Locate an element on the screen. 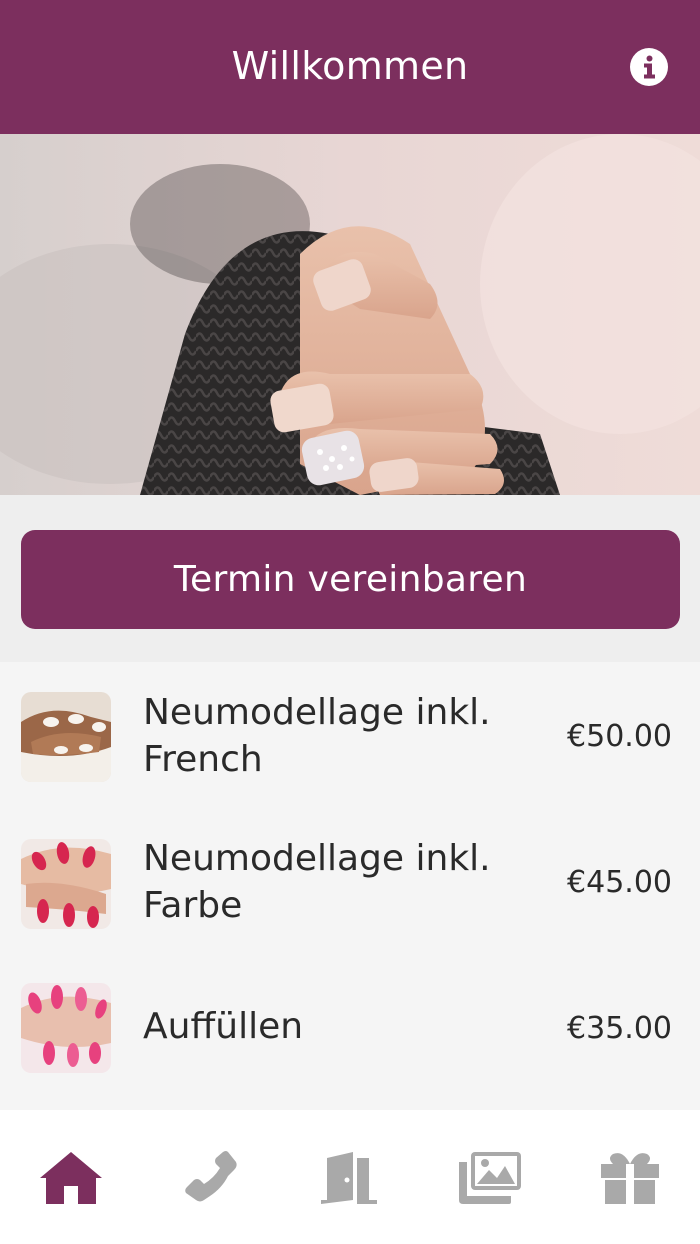 The image size is (700, 1244). bottom-tab-bar is located at coordinates (350, 1177).